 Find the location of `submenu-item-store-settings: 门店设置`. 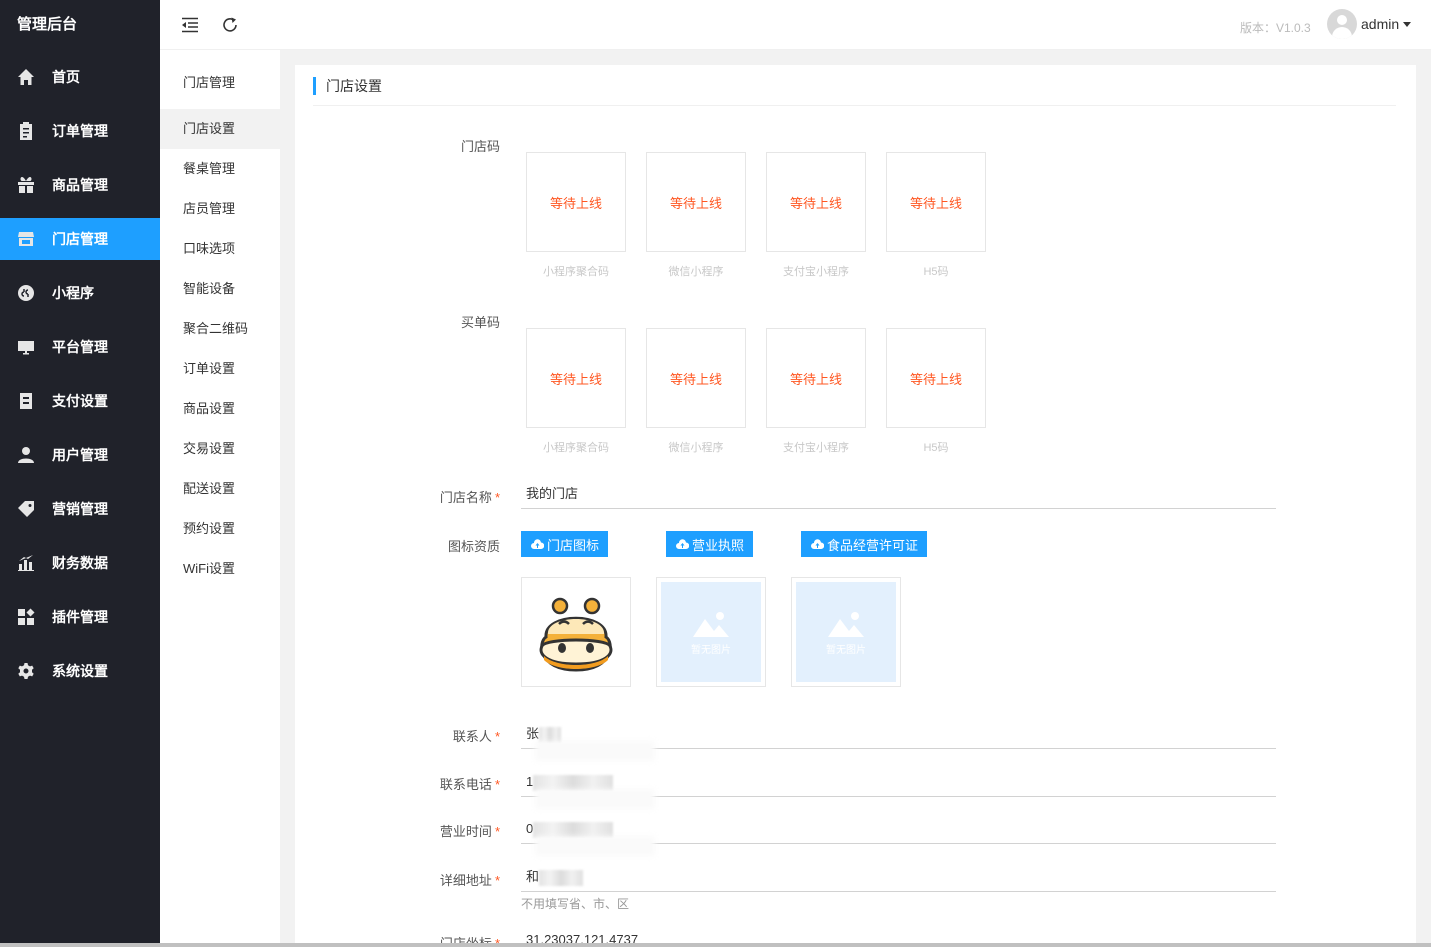

submenu-item-store-settings: 门店设置 is located at coordinates (220, 129).